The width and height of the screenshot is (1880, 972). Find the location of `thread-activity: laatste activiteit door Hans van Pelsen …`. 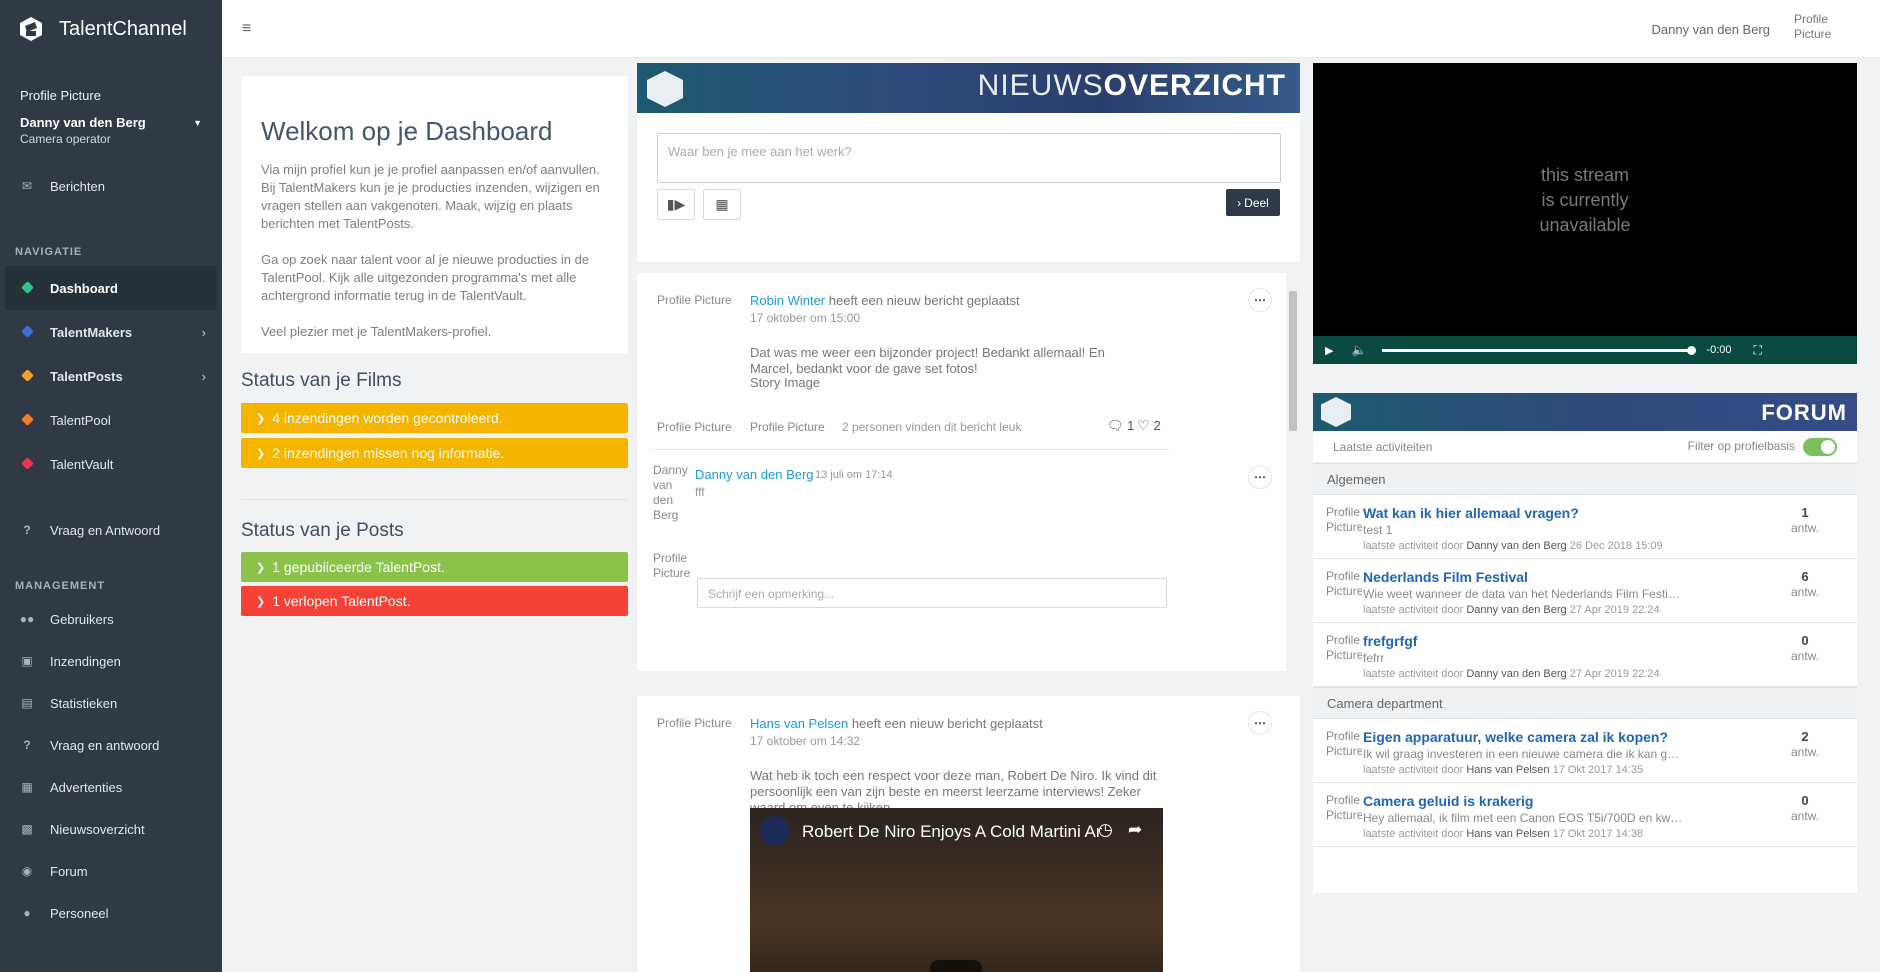

thread-activity: laatste activiteit door Hans van Pelsen … is located at coordinates (1503, 834).